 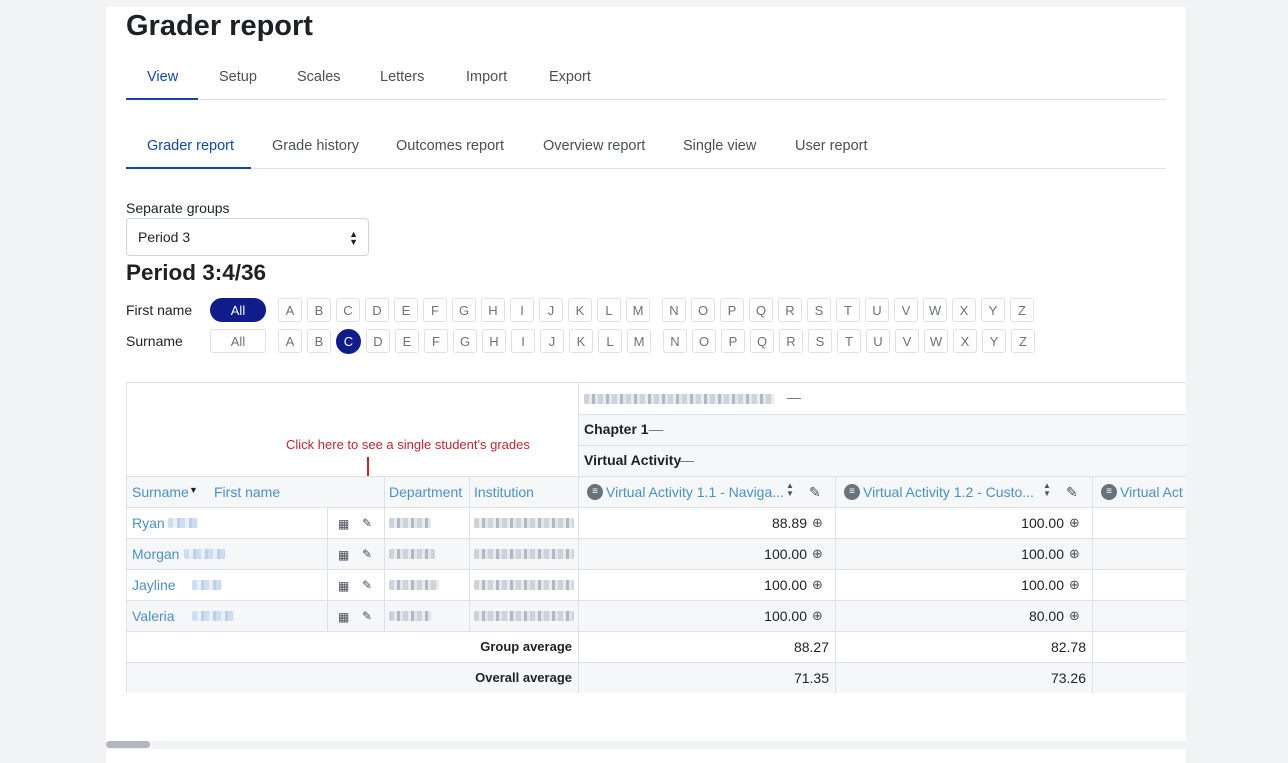 What do you see at coordinates (552, 341) in the screenshot?
I see `surname-initial-j: J` at bounding box center [552, 341].